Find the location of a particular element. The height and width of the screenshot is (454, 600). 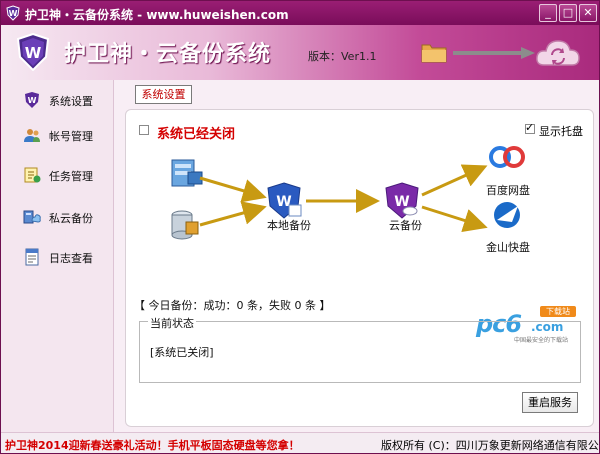

cloud-backup-icon is located at coordinates (32, 217).